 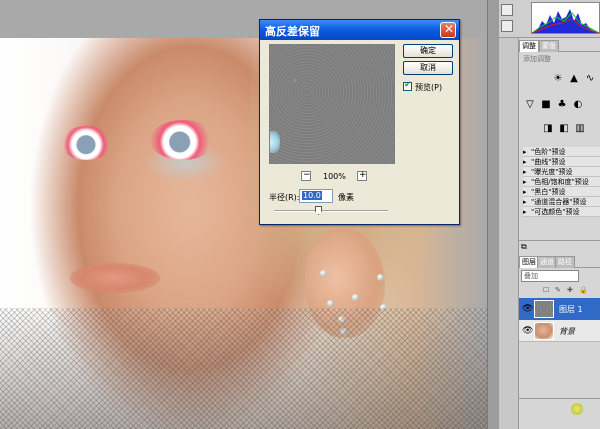 What do you see at coordinates (565, 262) in the screenshot?
I see `tab-paths: 路径` at bounding box center [565, 262].